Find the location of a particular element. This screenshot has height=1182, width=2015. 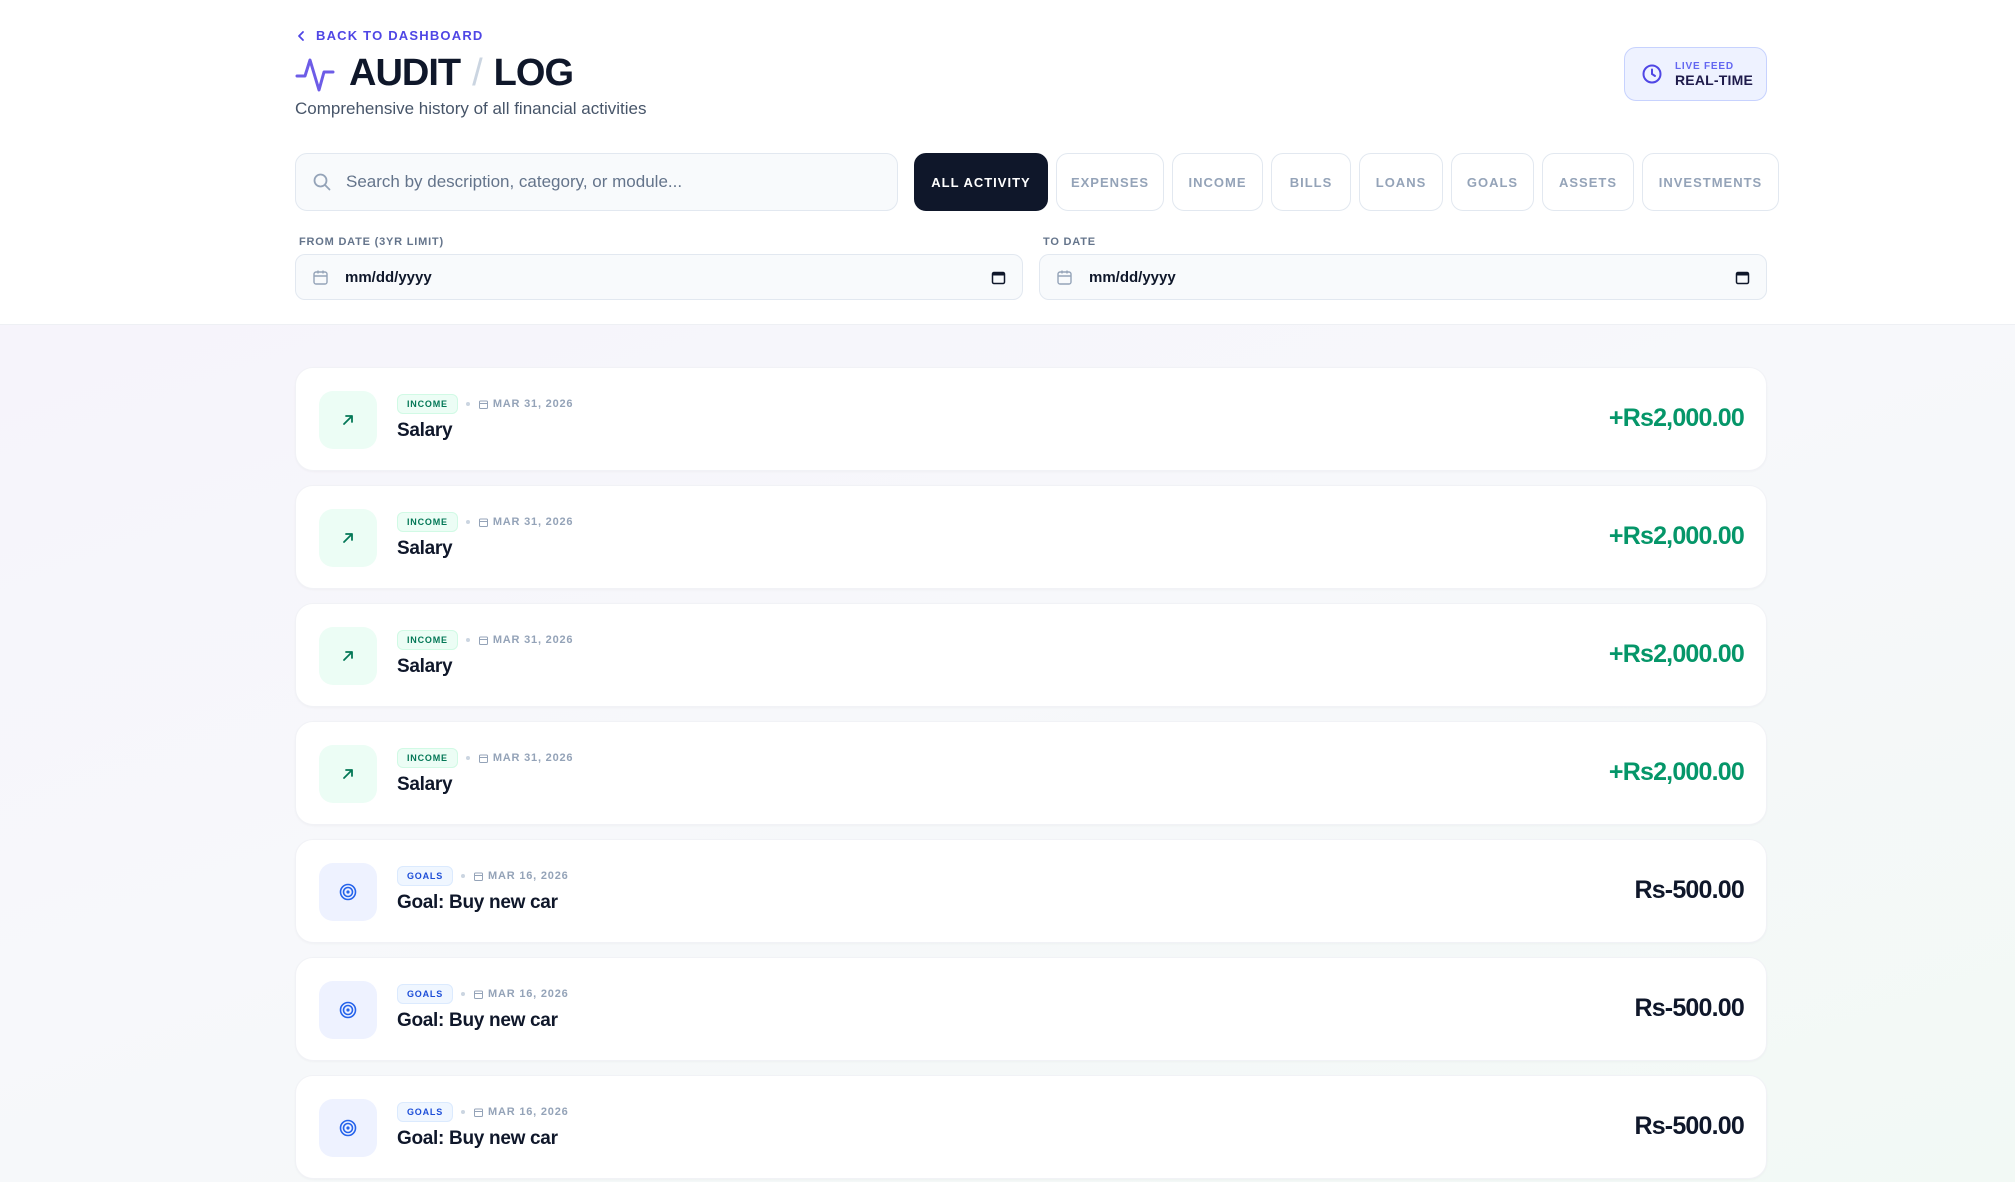

tab-expenses: EXPENSES is located at coordinates (1110, 182).